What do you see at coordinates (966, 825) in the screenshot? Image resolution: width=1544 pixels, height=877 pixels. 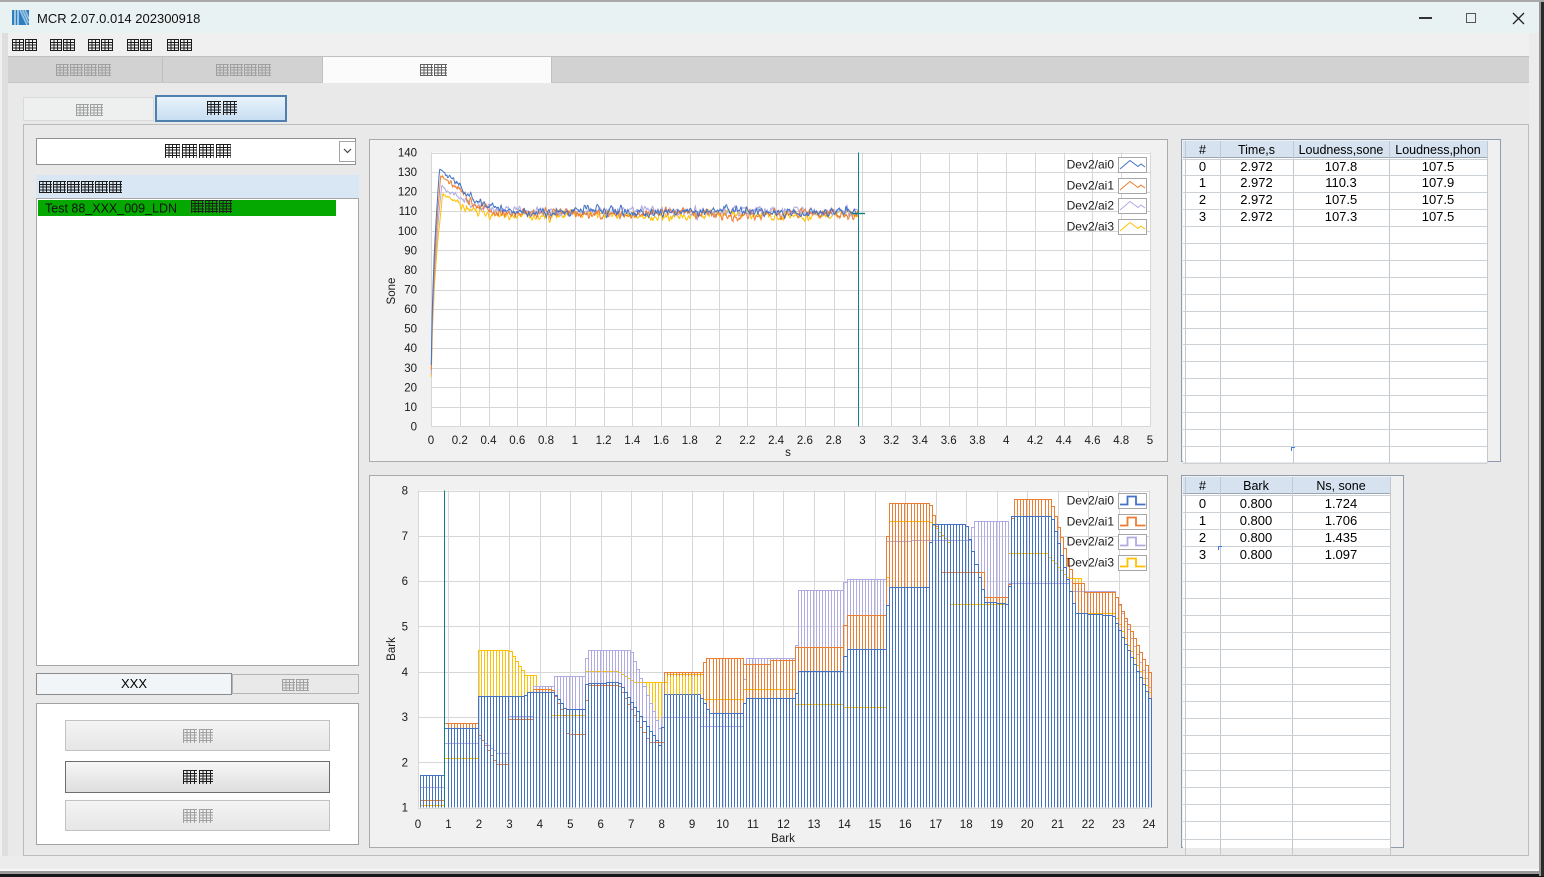 I see `svg-text: 18` at bounding box center [966, 825].